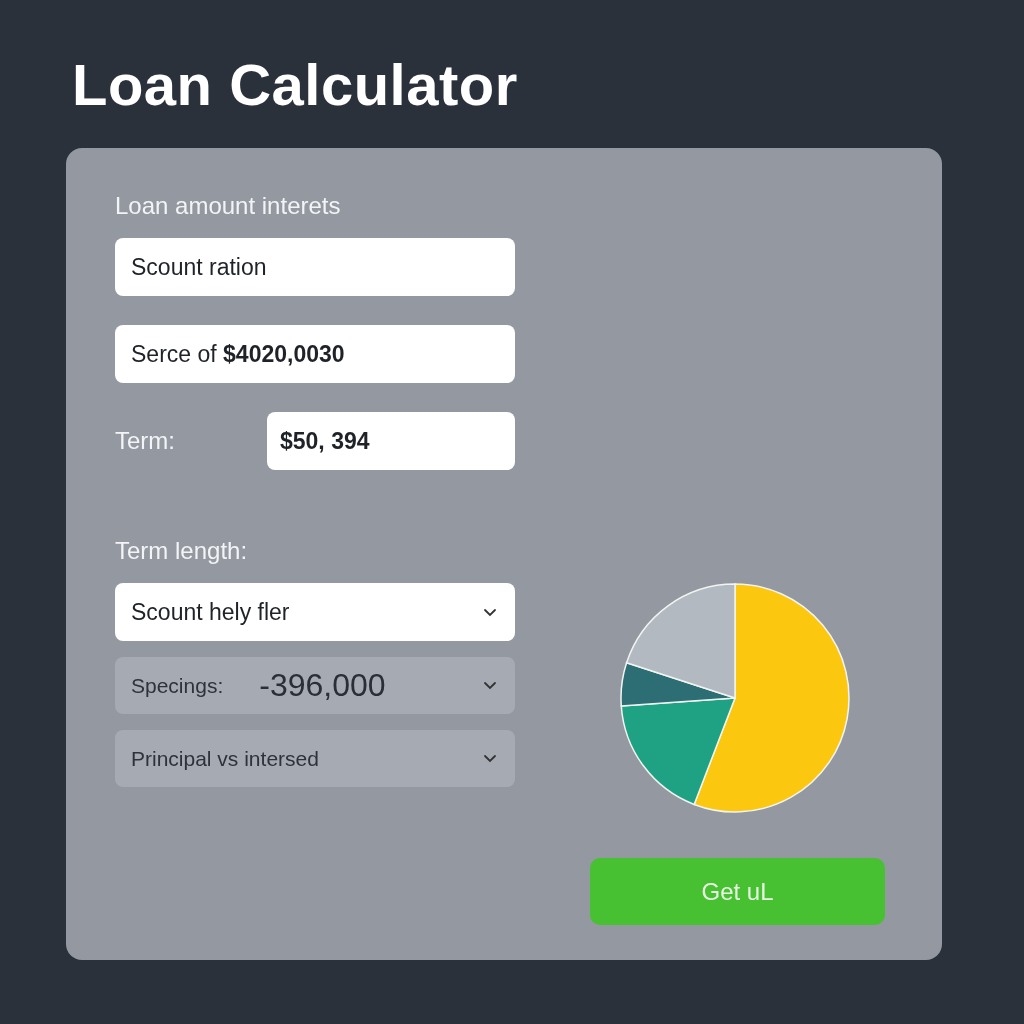 The image size is (1024, 1024). What do you see at coordinates (228, 206) in the screenshot?
I see `field-label: Loan amount interets` at bounding box center [228, 206].